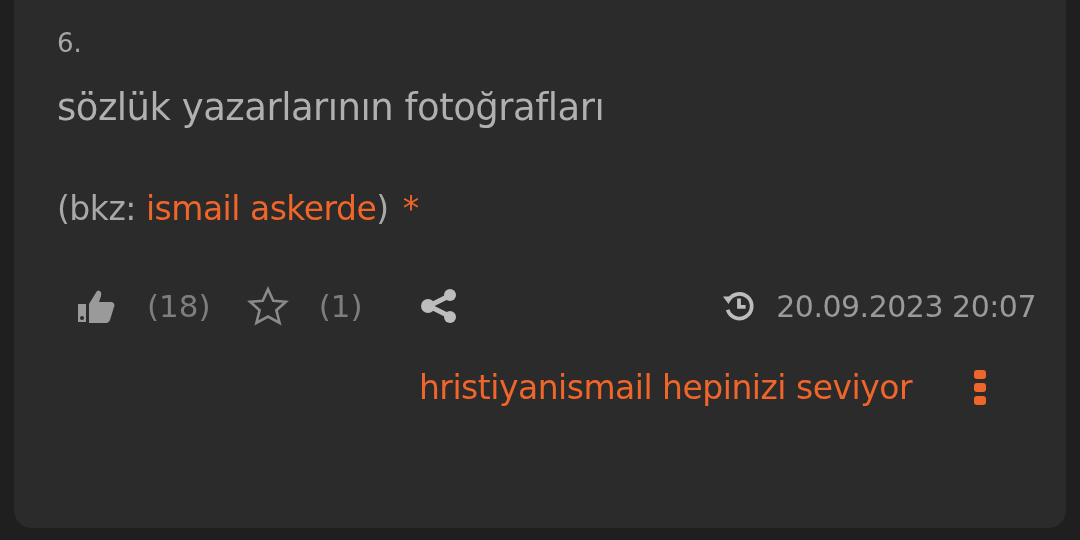 This screenshot has height=540, width=1080. I want to click on more-options-icon, so click(980, 387).